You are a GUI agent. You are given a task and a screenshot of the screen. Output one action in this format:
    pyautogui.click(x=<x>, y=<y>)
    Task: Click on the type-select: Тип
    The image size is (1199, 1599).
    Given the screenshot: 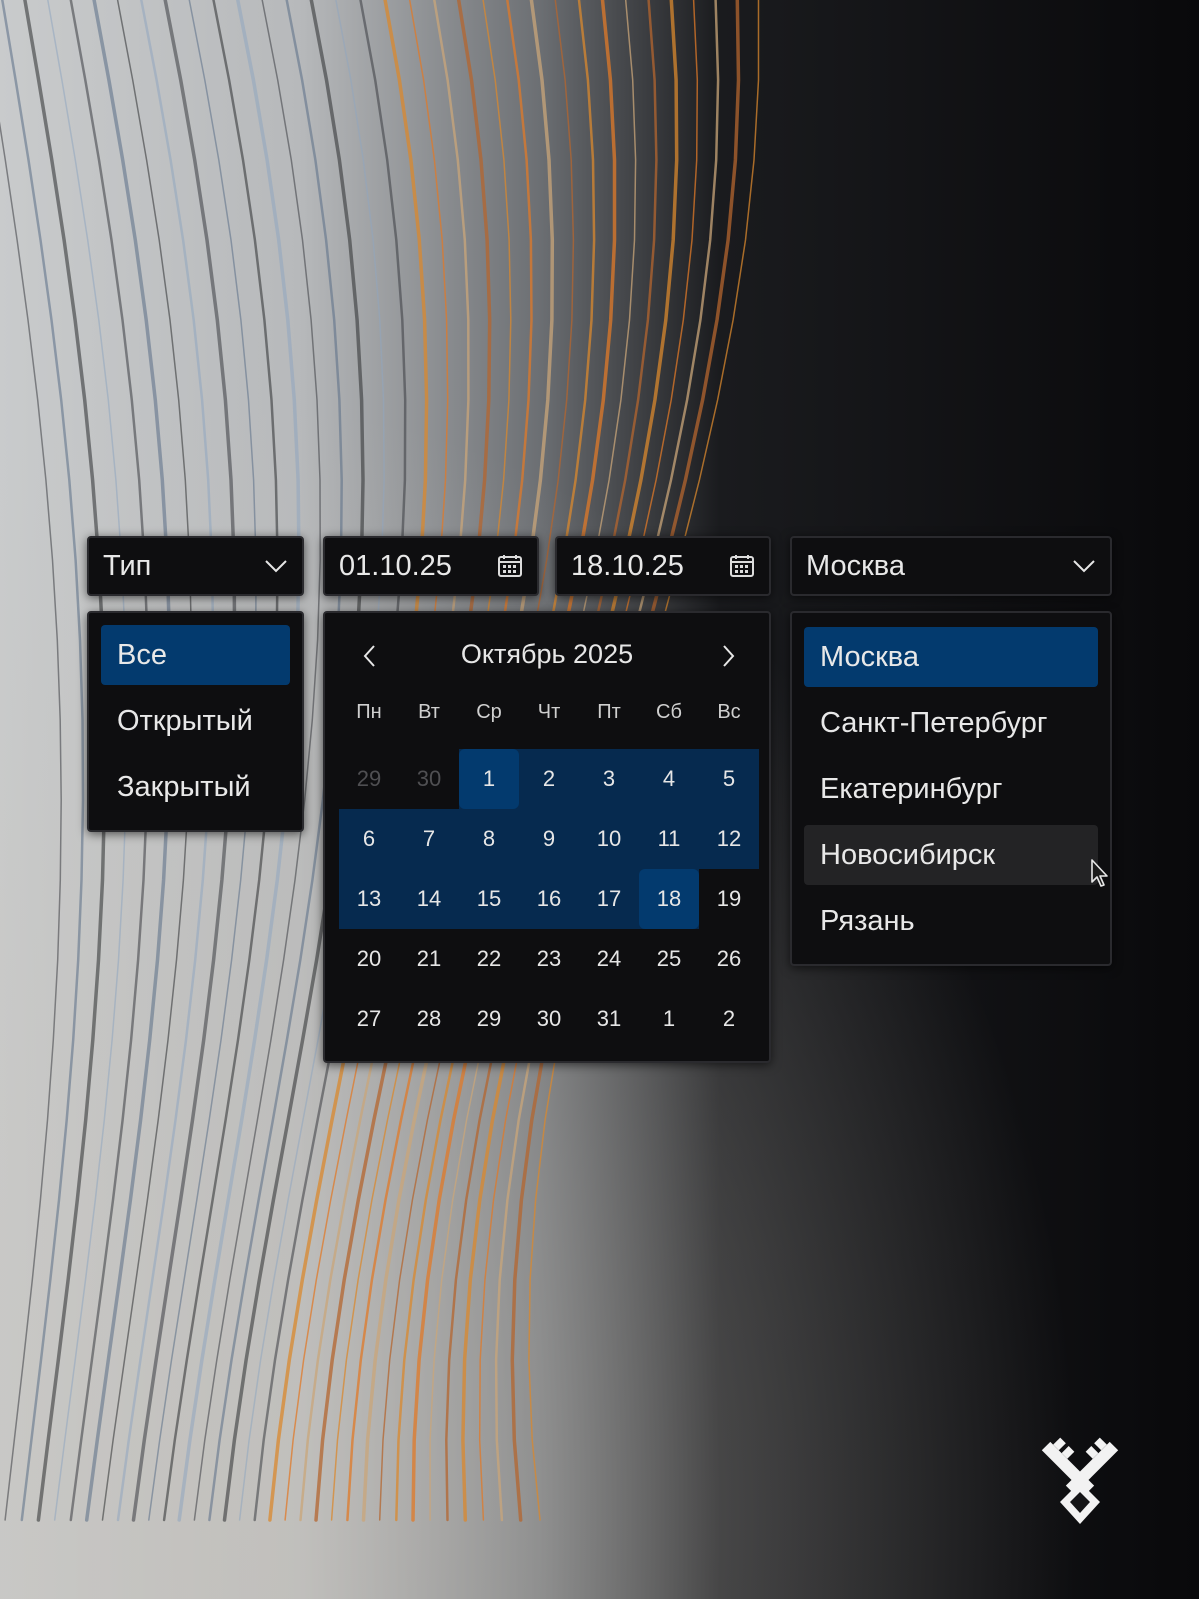 What is the action you would take?
    pyautogui.click(x=195, y=566)
    